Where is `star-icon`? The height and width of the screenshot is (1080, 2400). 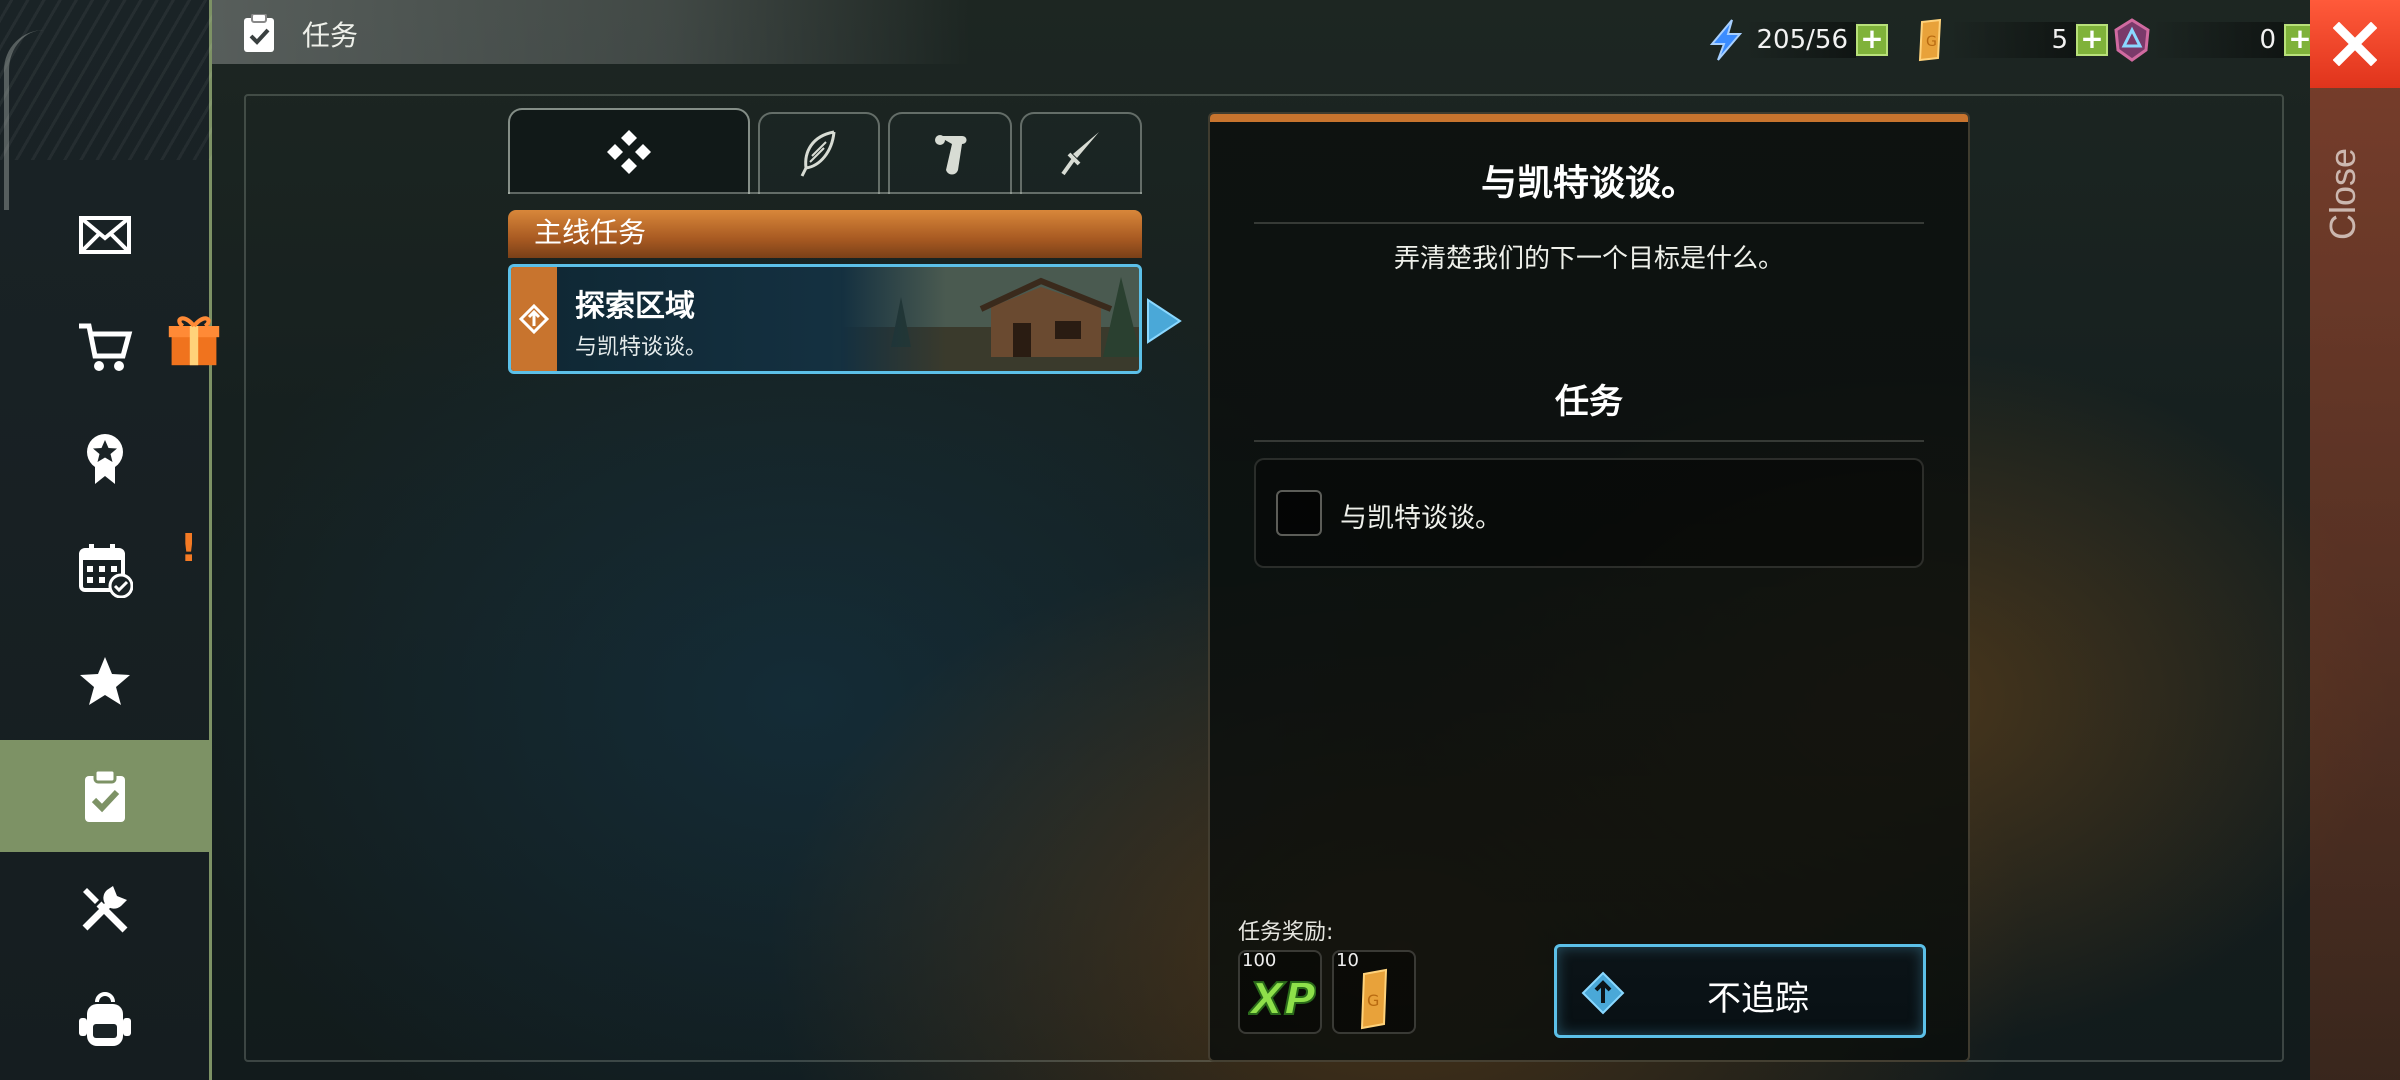 star-icon is located at coordinates (104, 681).